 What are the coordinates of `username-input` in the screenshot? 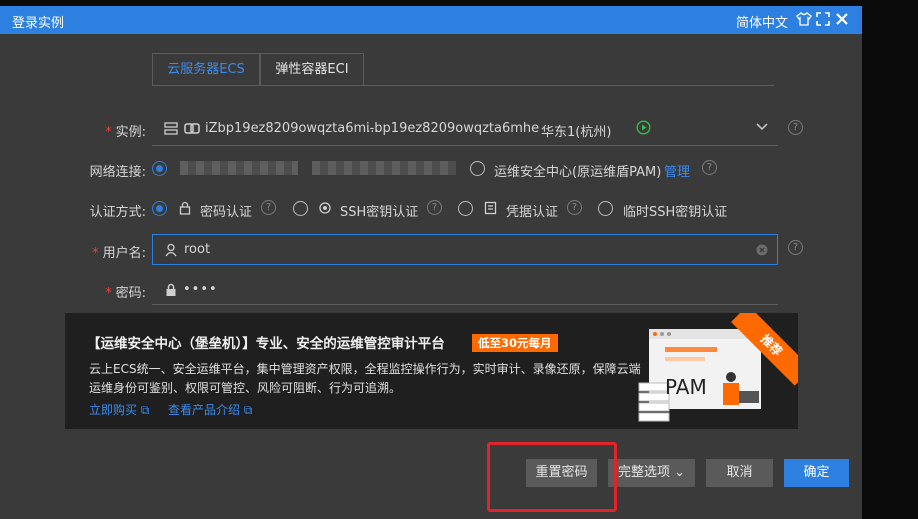 It's located at (465, 249).